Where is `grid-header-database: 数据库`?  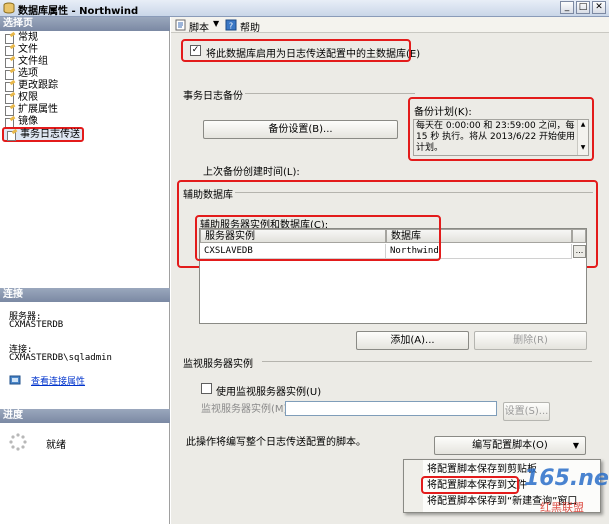 grid-header-database: 数据库 is located at coordinates (479, 236).